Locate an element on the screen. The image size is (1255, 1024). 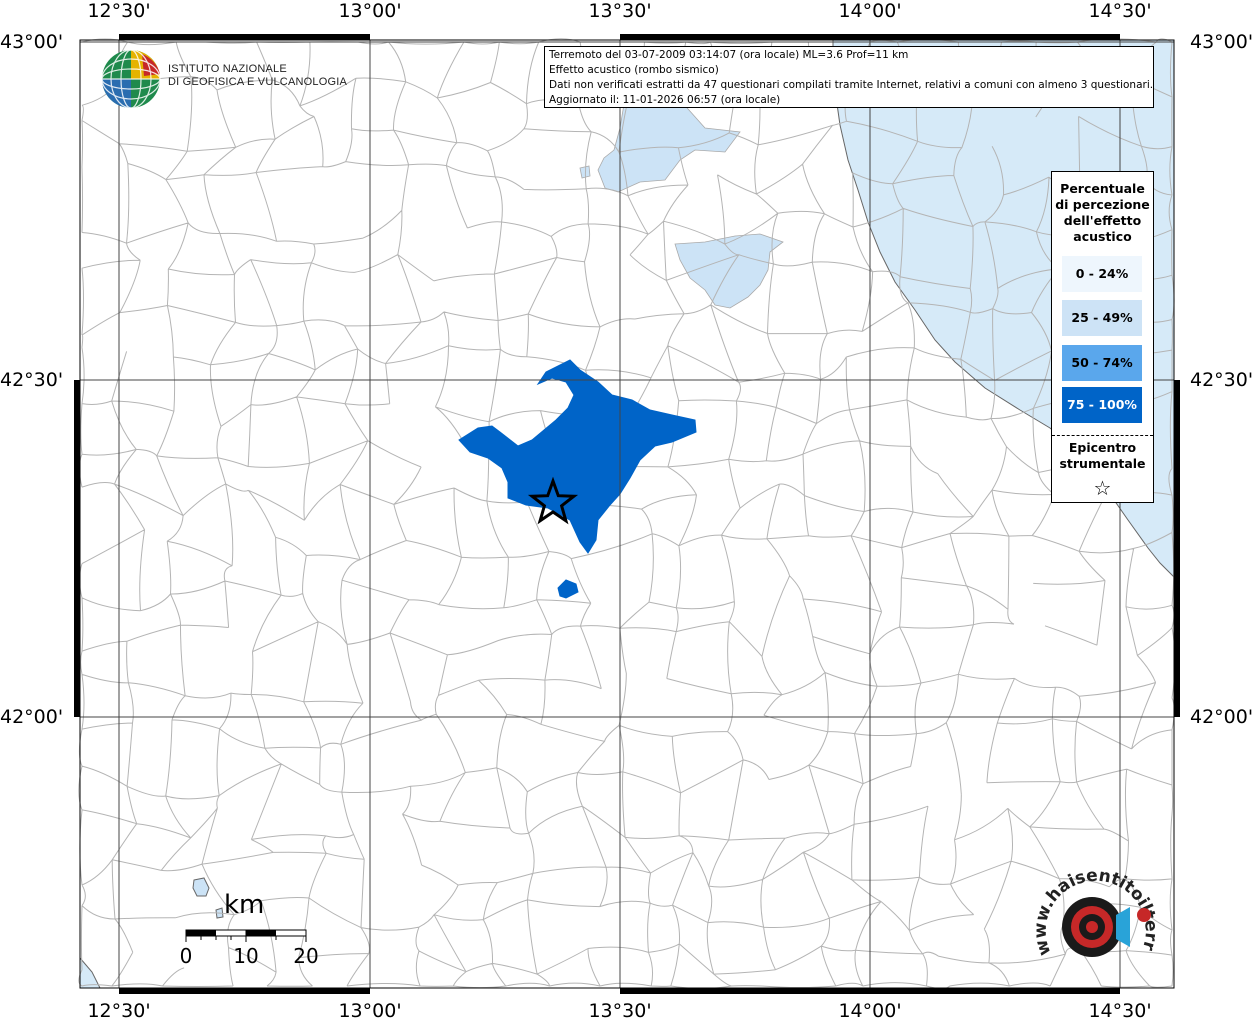
ingv-logo-line2: DI GEOFISICA E VULCANOLOGIA is located at coordinates (257, 82).